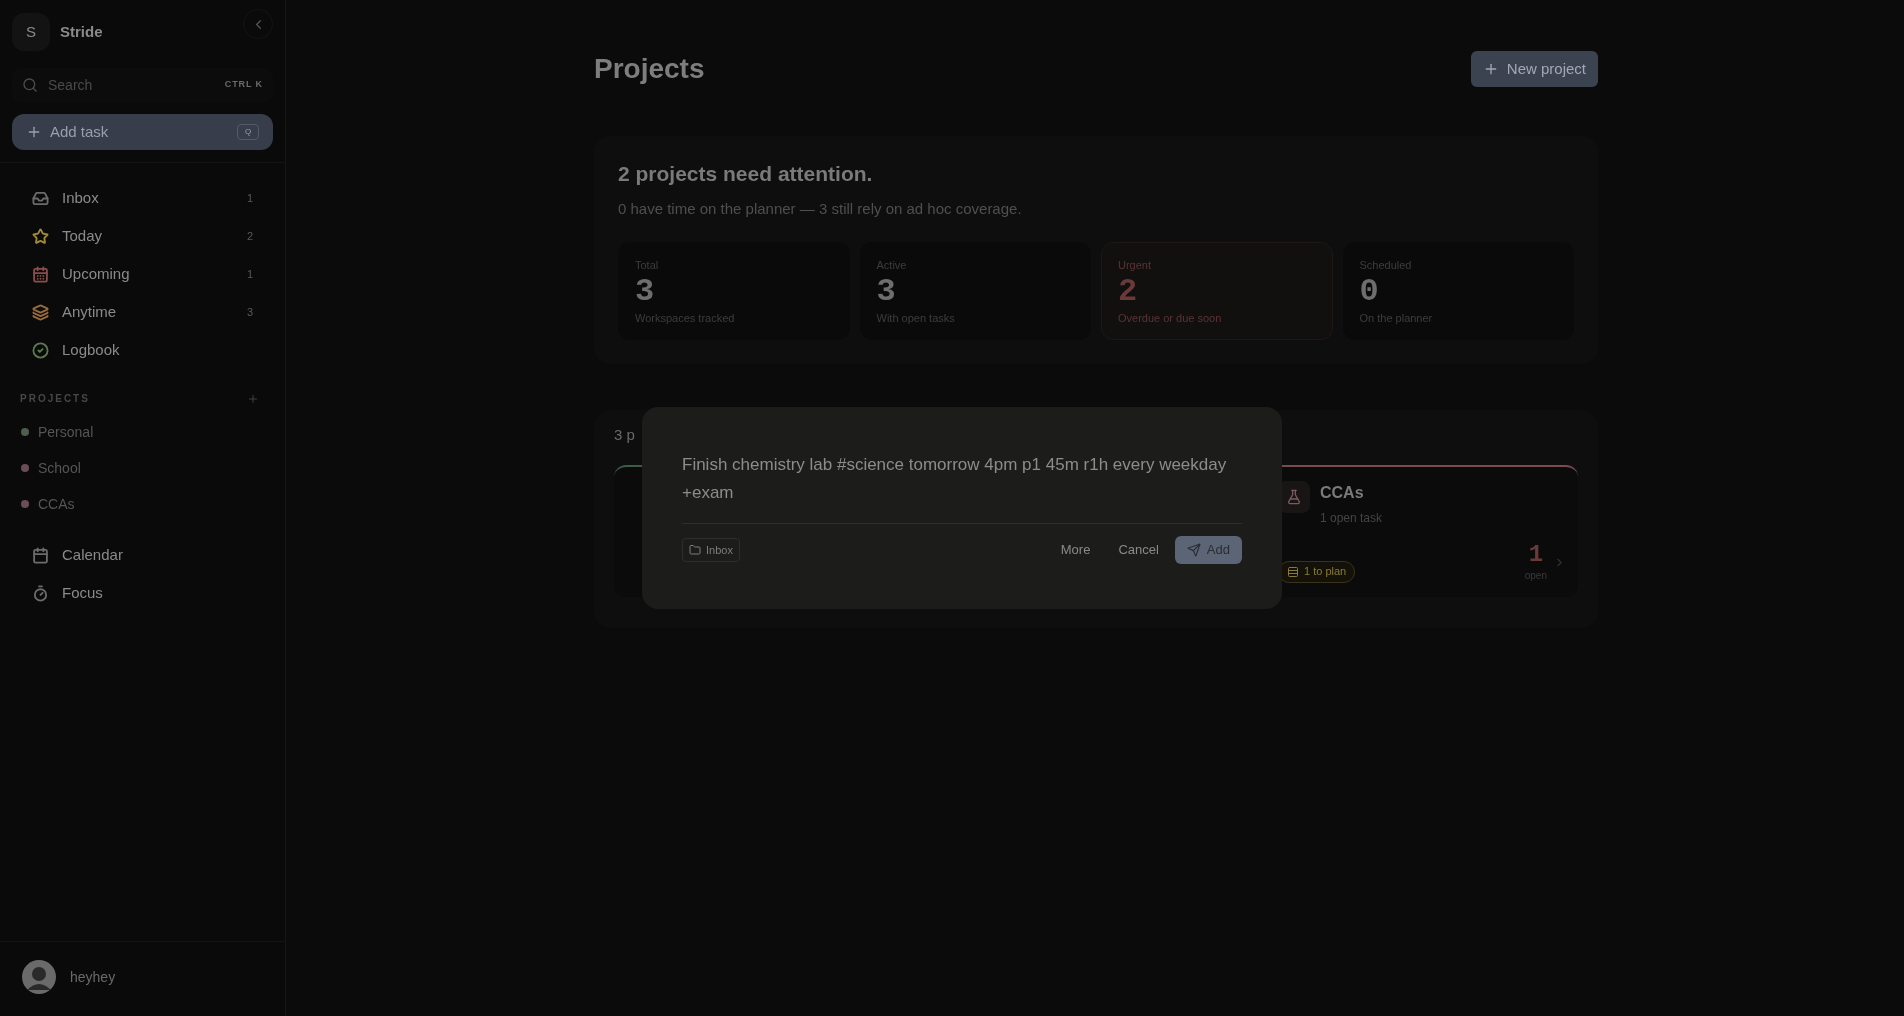 The image size is (1904, 1016). Describe the element at coordinates (39, 977) in the screenshot. I see `avatar-icon` at that location.